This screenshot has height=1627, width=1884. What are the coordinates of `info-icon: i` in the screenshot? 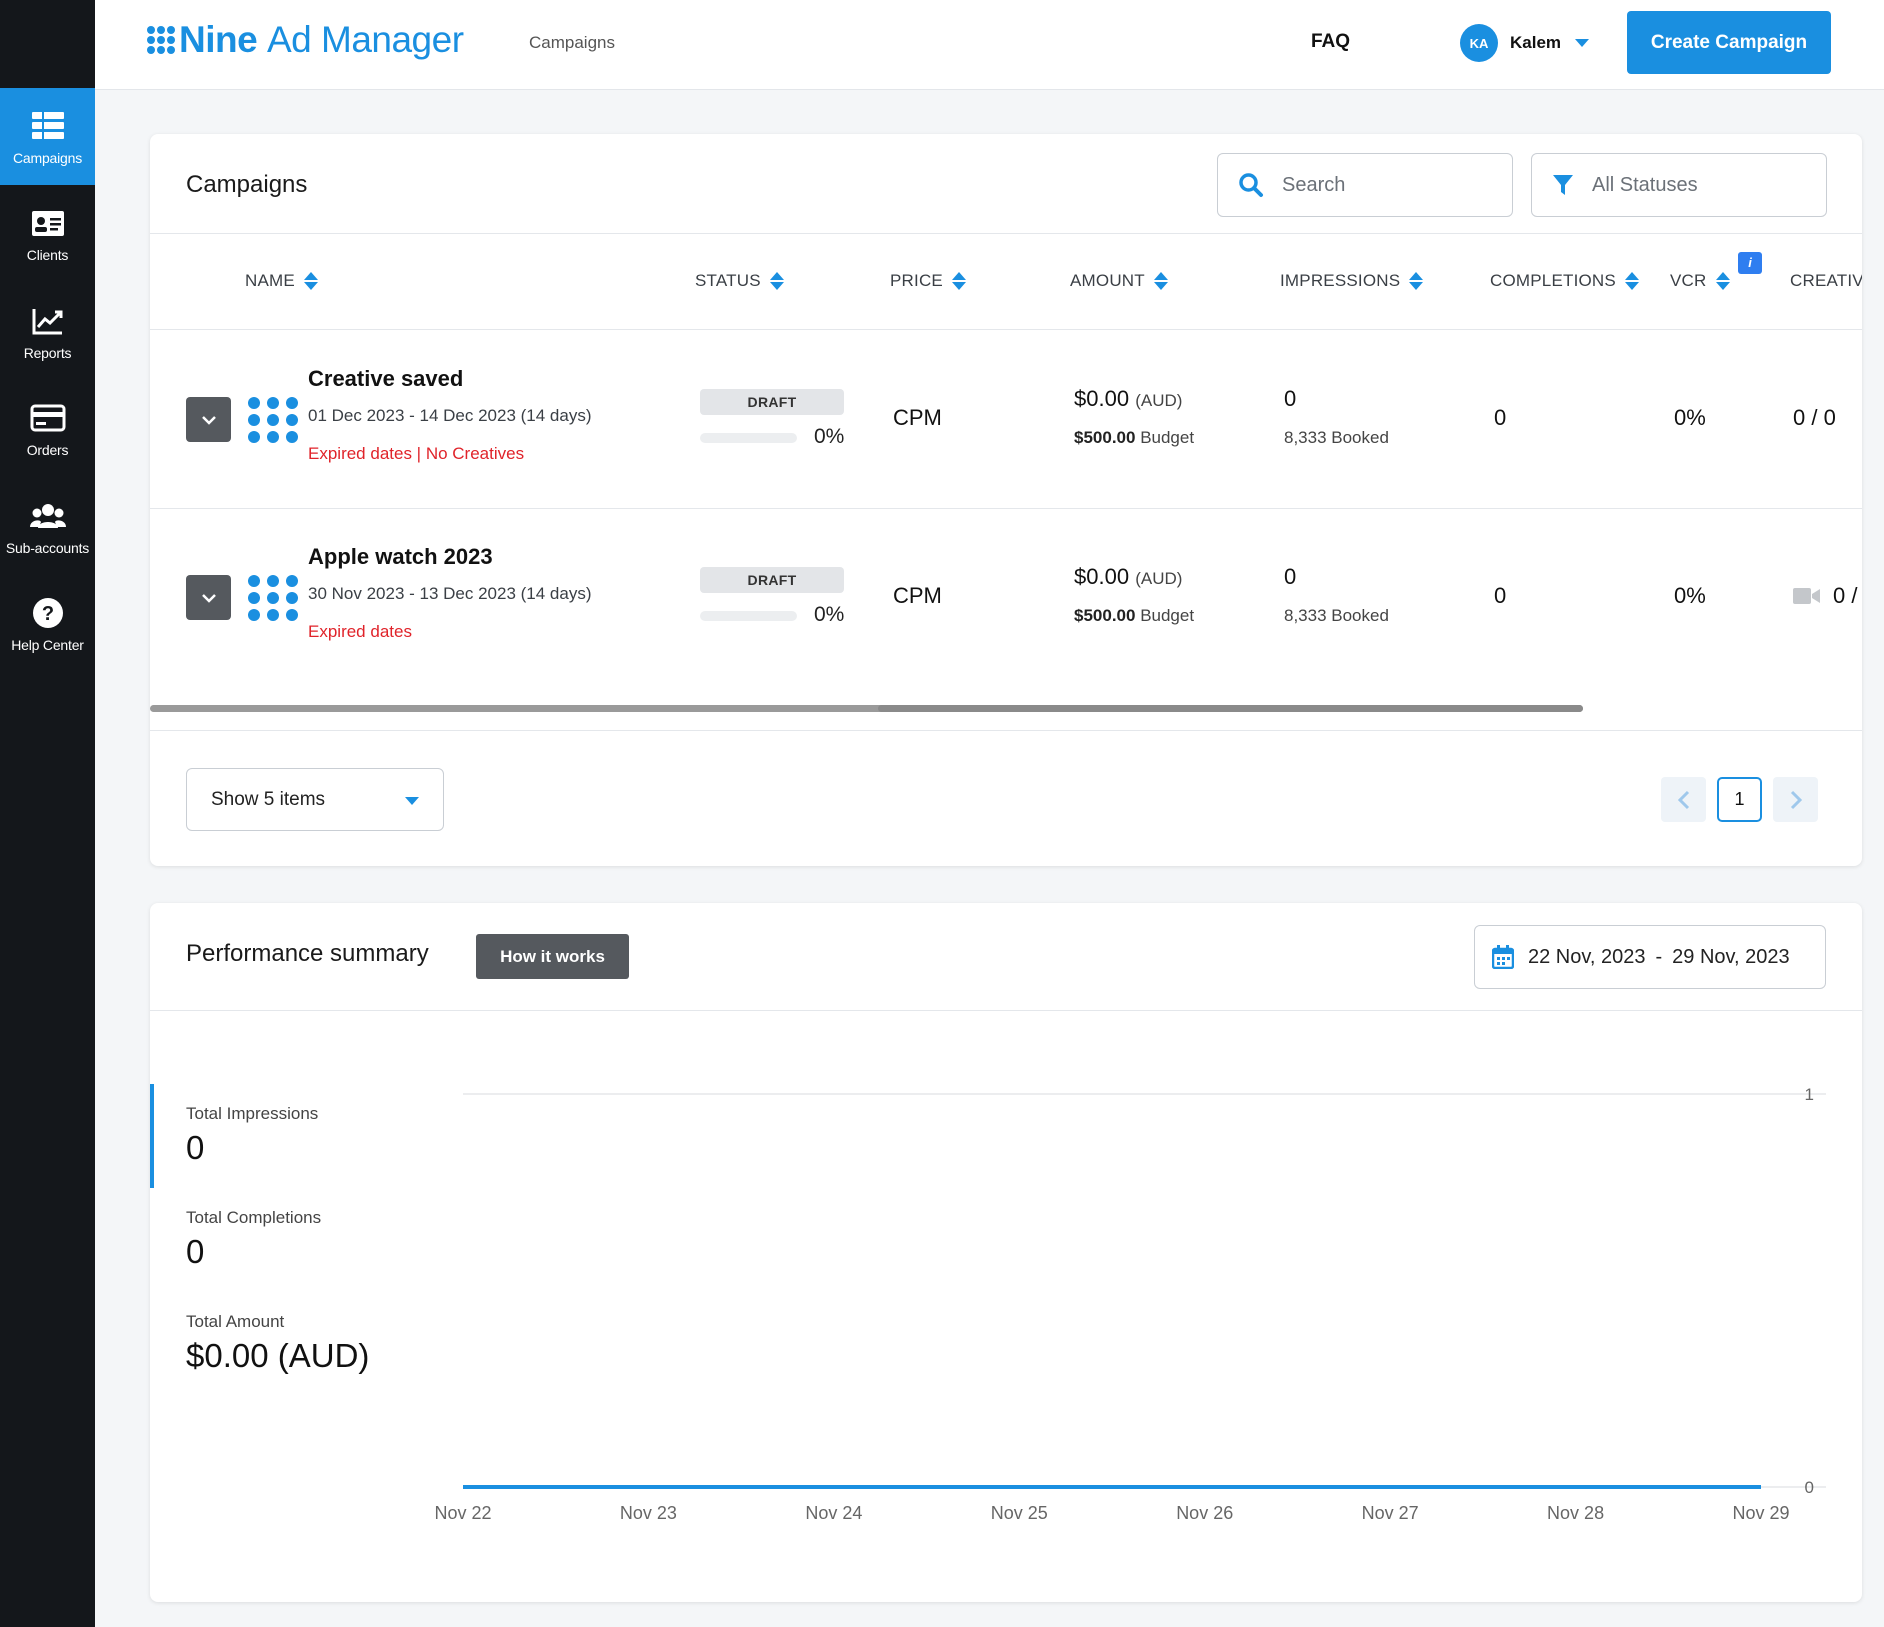 It's located at (1750, 263).